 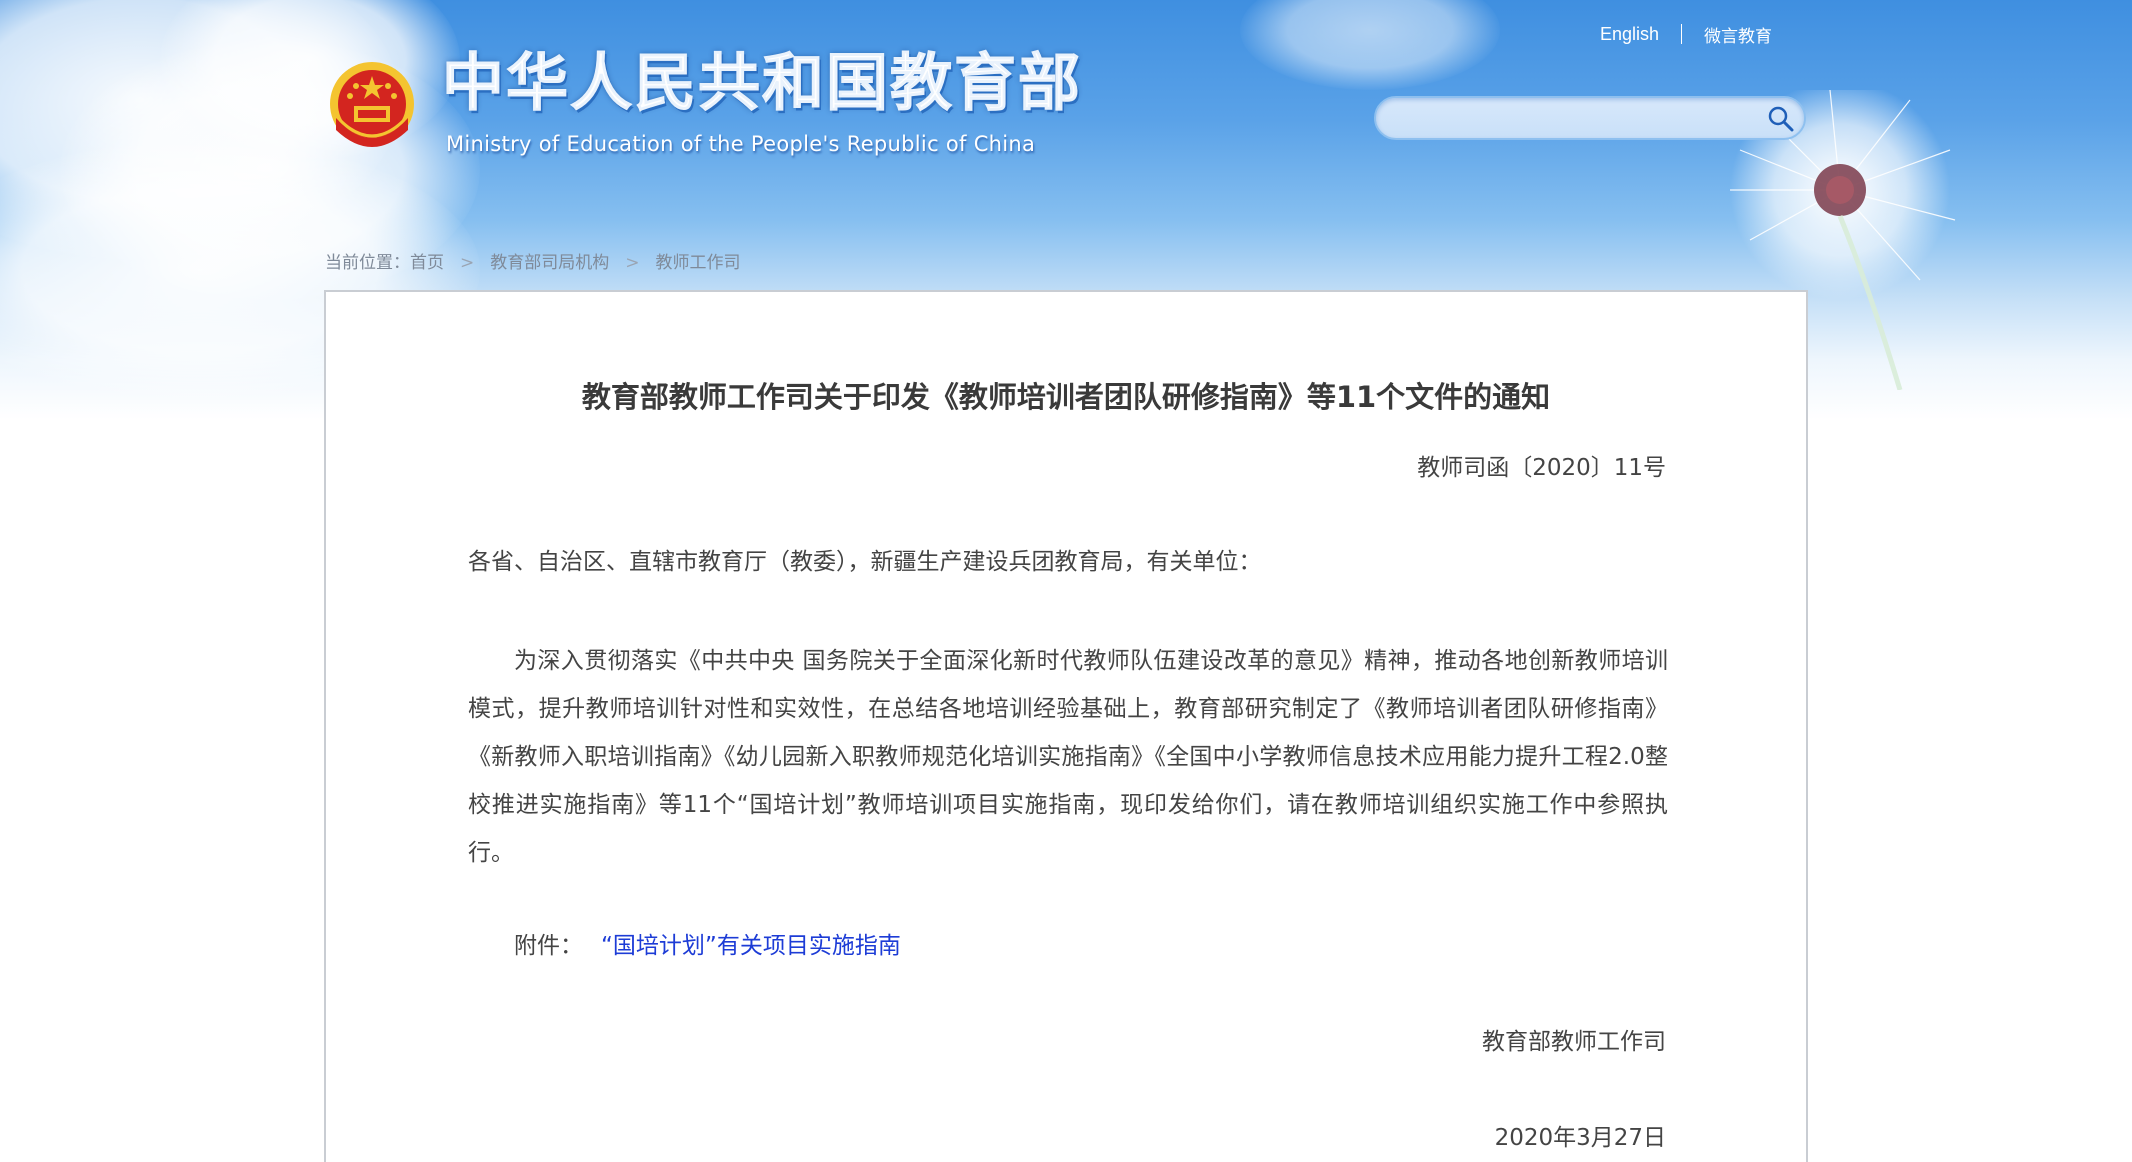 I want to click on article-salutation: 各省、自治区、直辖市教育厅（教委），新疆生产建设兵团教育局，有关单位：, so click(x=865, y=562).